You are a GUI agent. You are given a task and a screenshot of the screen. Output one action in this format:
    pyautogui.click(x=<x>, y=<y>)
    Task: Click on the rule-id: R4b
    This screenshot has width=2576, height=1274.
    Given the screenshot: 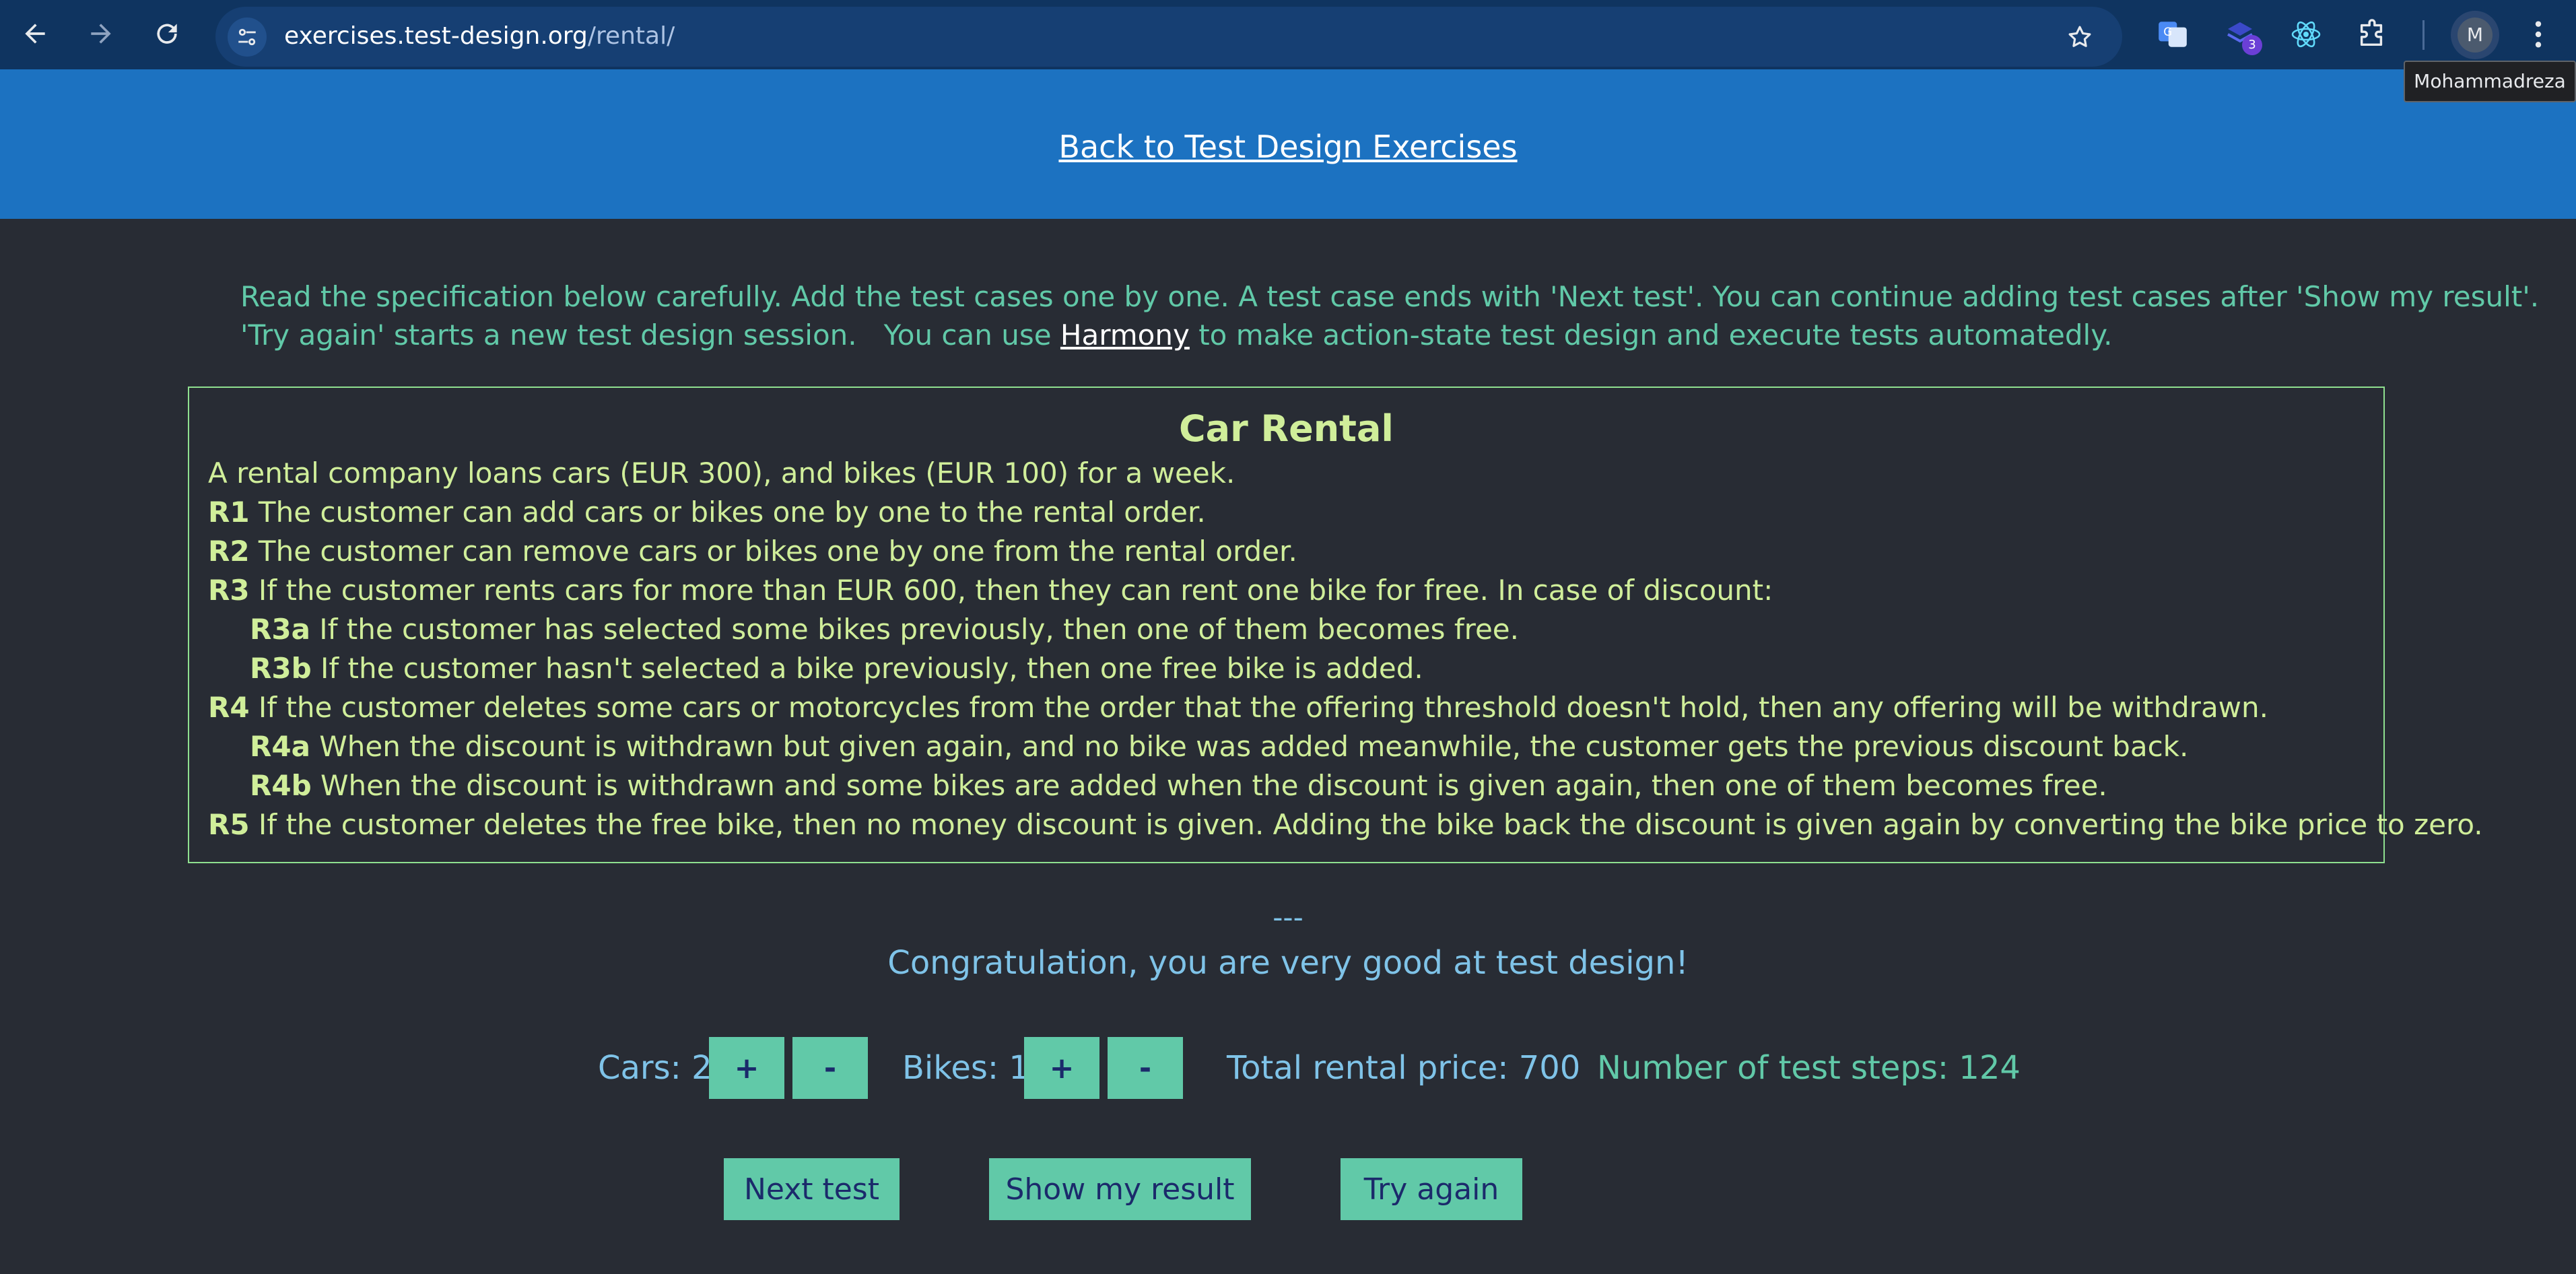 What is the action you would take?
    pyautogui.click(x=281, y=785)
    